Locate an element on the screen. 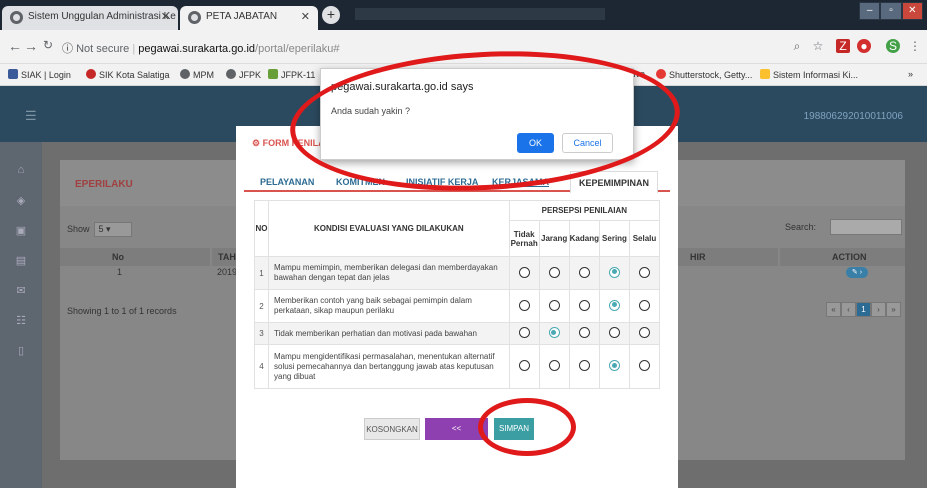 The width and height of the screenshot is (927, 488). mail-icon: ✉ is located at coordinates (21, 291).